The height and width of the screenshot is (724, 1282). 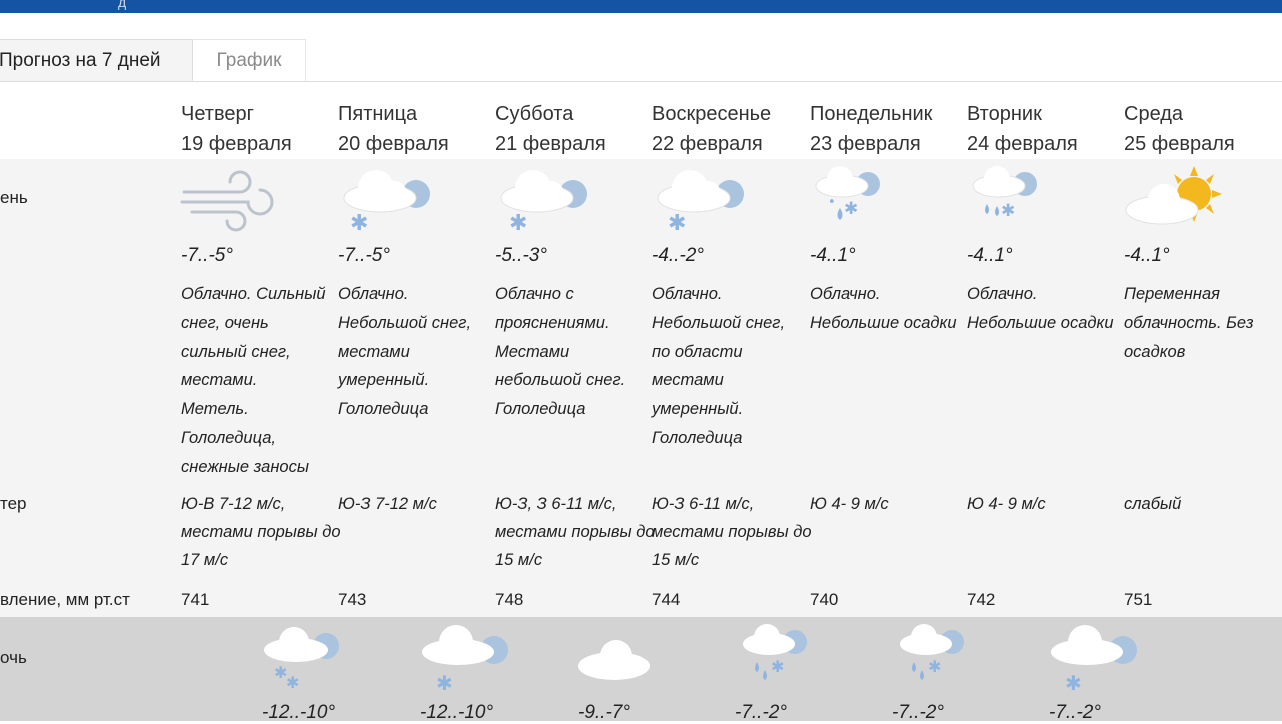 I want to click on date: 24 февраля, so click(x=1022, y=144).